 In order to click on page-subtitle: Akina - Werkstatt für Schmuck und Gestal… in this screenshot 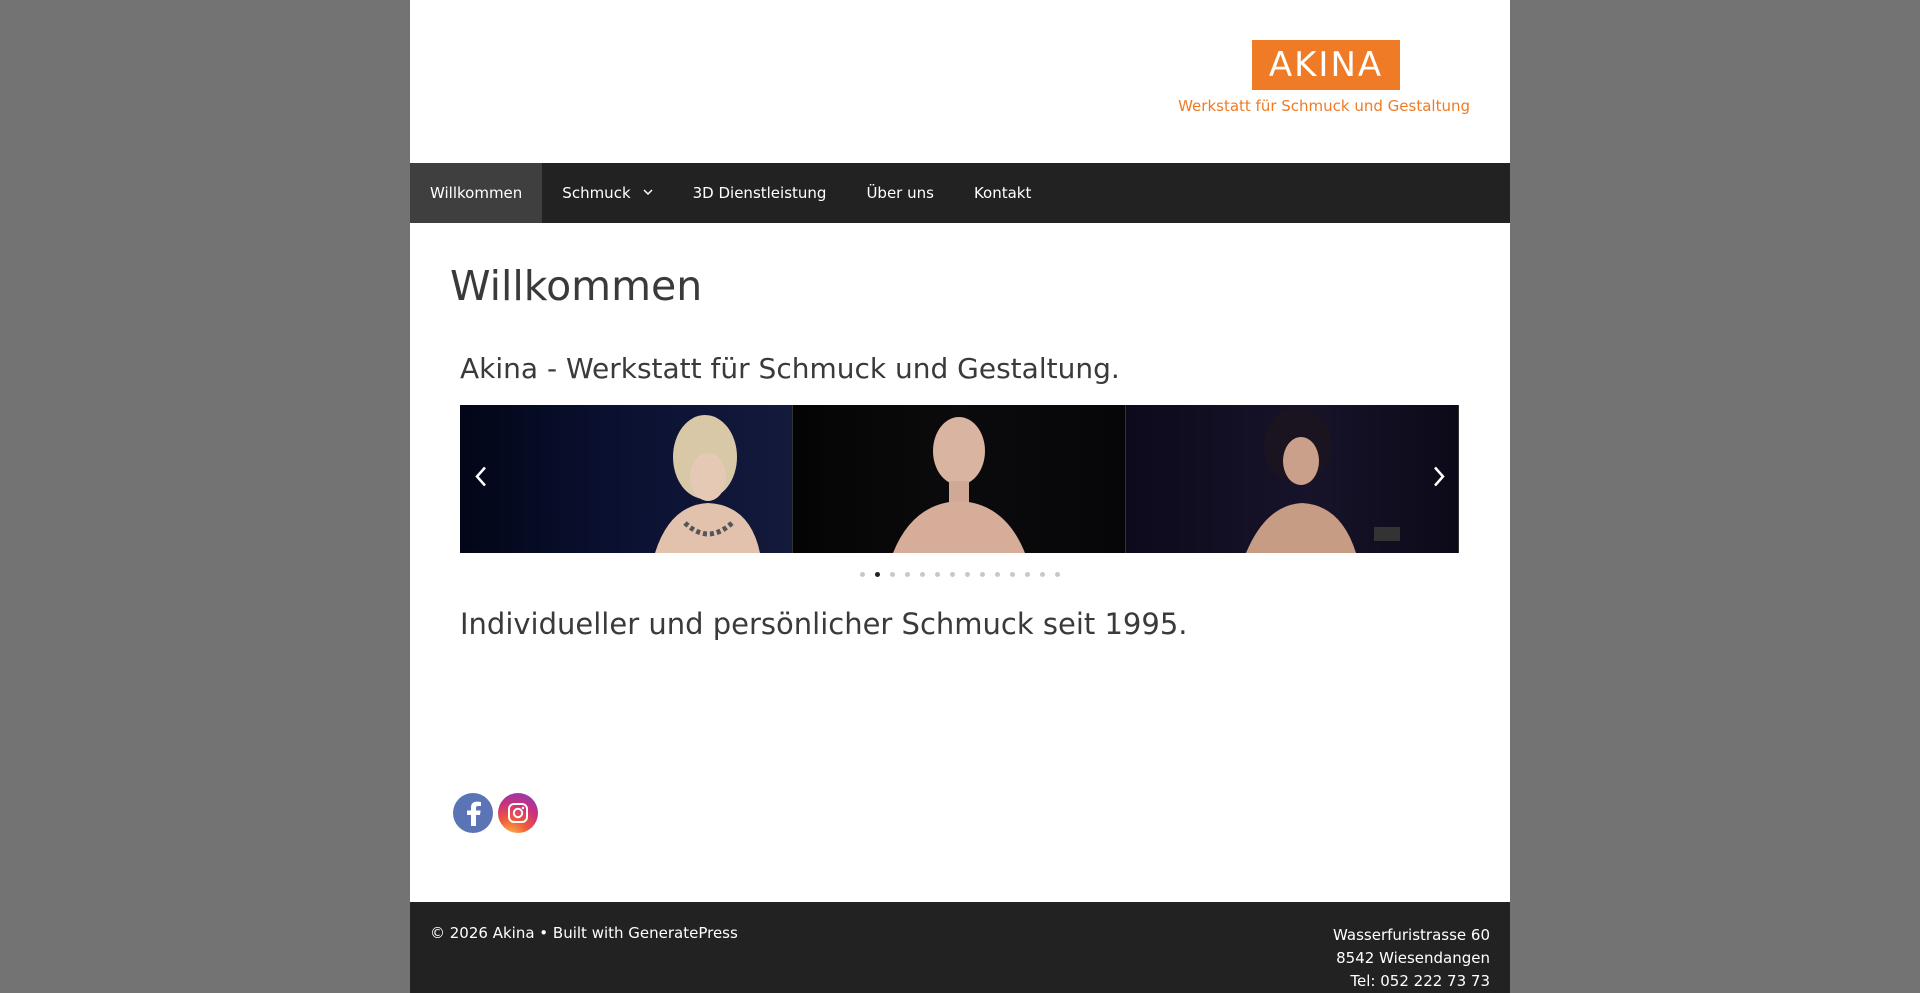, I will do `click(790, 368)`.